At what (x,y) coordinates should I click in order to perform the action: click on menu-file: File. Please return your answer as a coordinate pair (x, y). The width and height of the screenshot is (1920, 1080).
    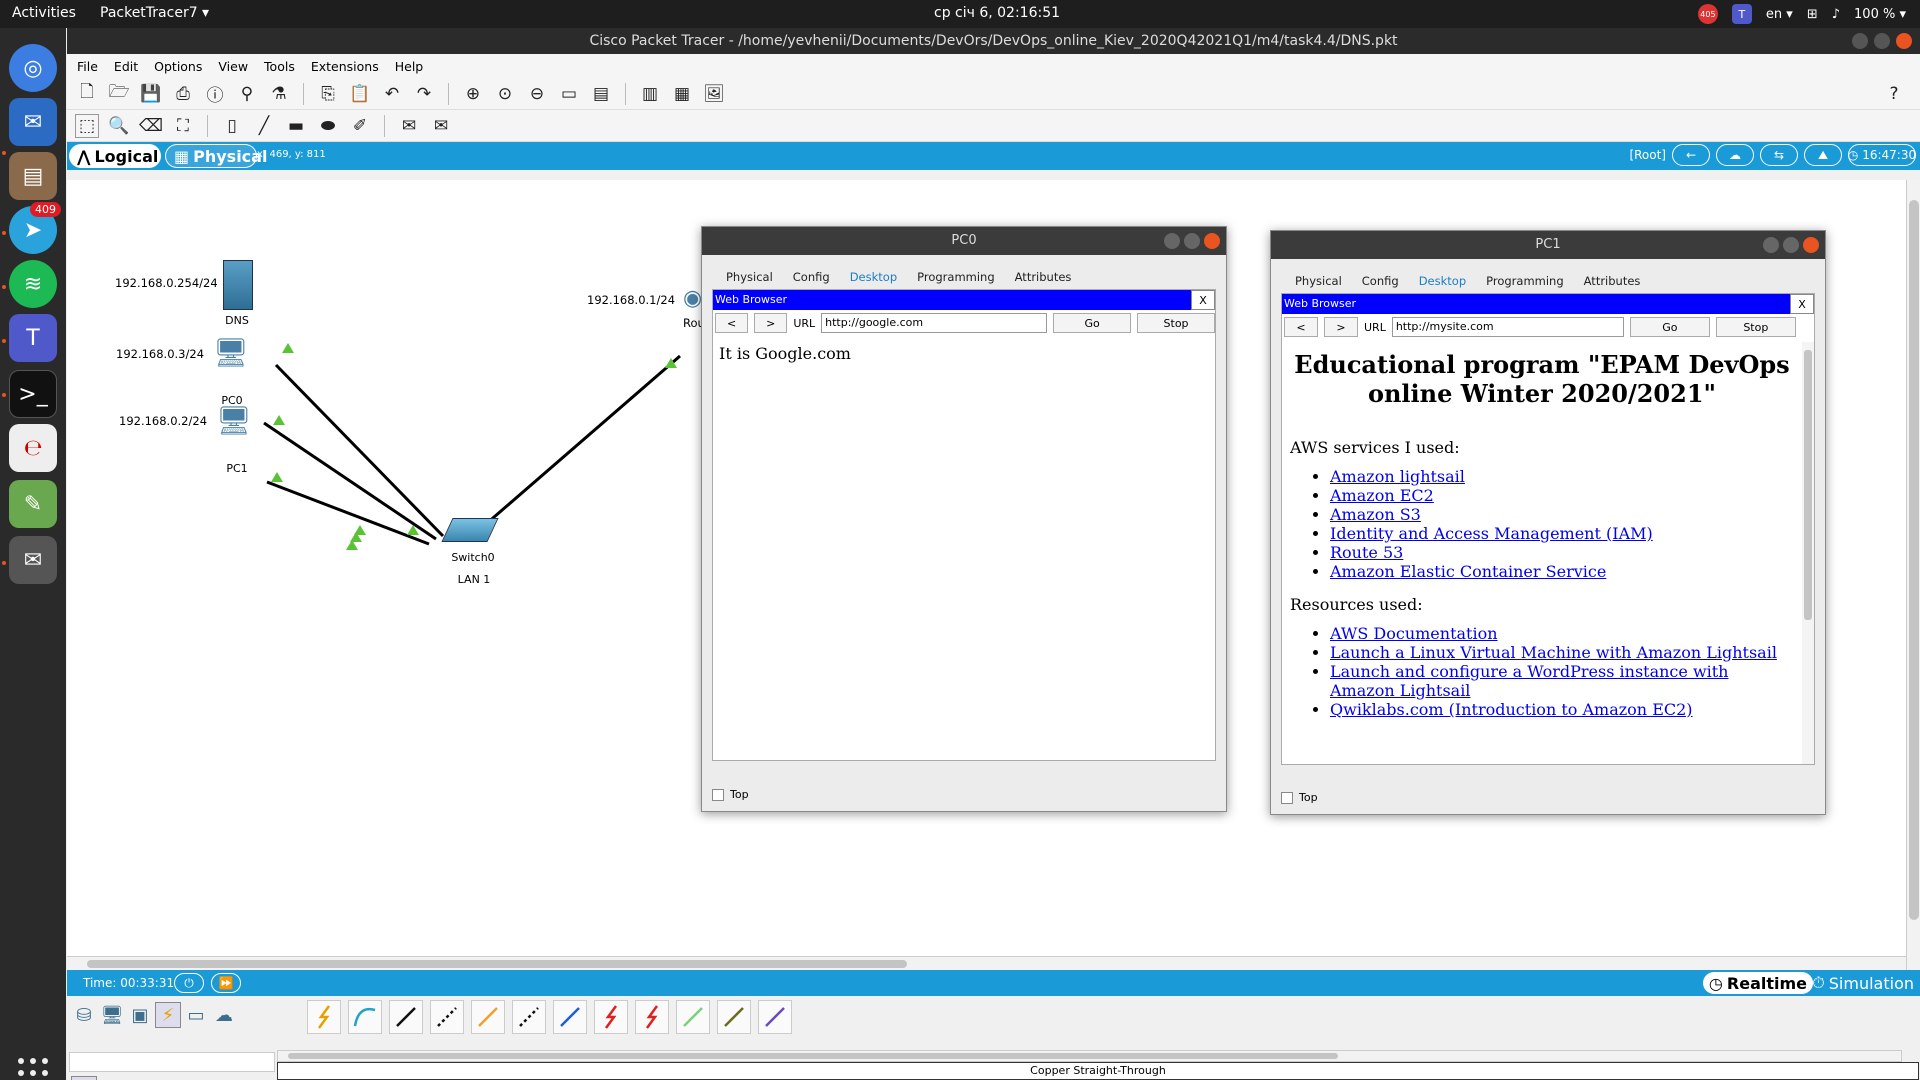
    Looking at the image, I should click on (87, 66).